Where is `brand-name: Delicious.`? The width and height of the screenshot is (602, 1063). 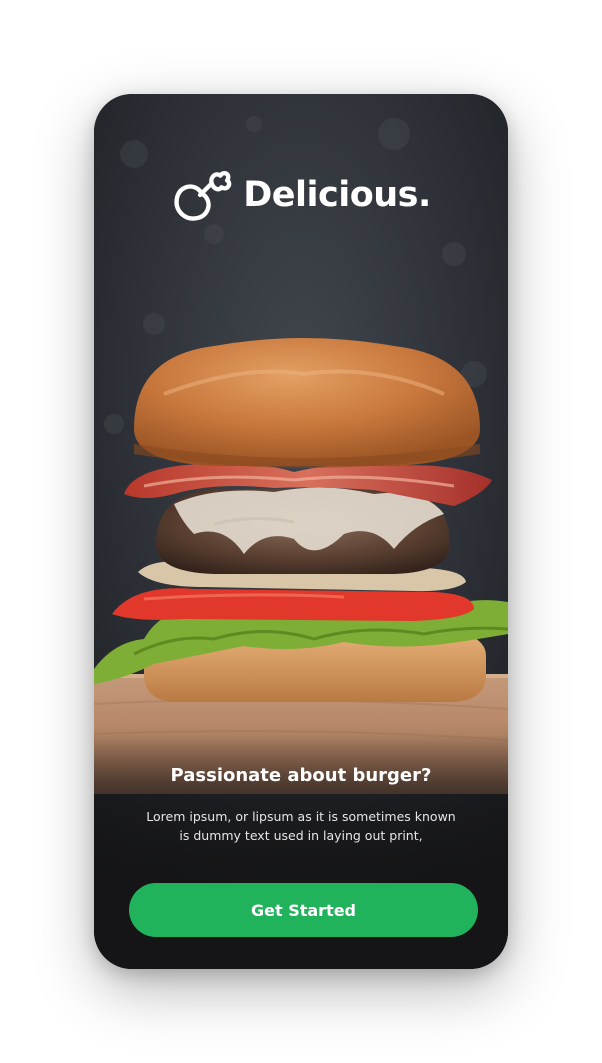
brand-name: Delicious. is located at coordinates (337, 195).